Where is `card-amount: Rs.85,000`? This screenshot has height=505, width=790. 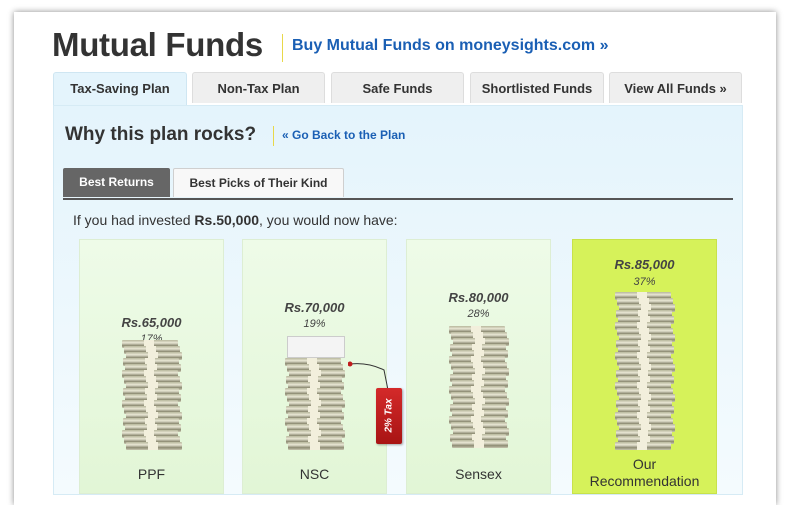 card-amount: Rs.85,000 is located at coordinates (644, 264).